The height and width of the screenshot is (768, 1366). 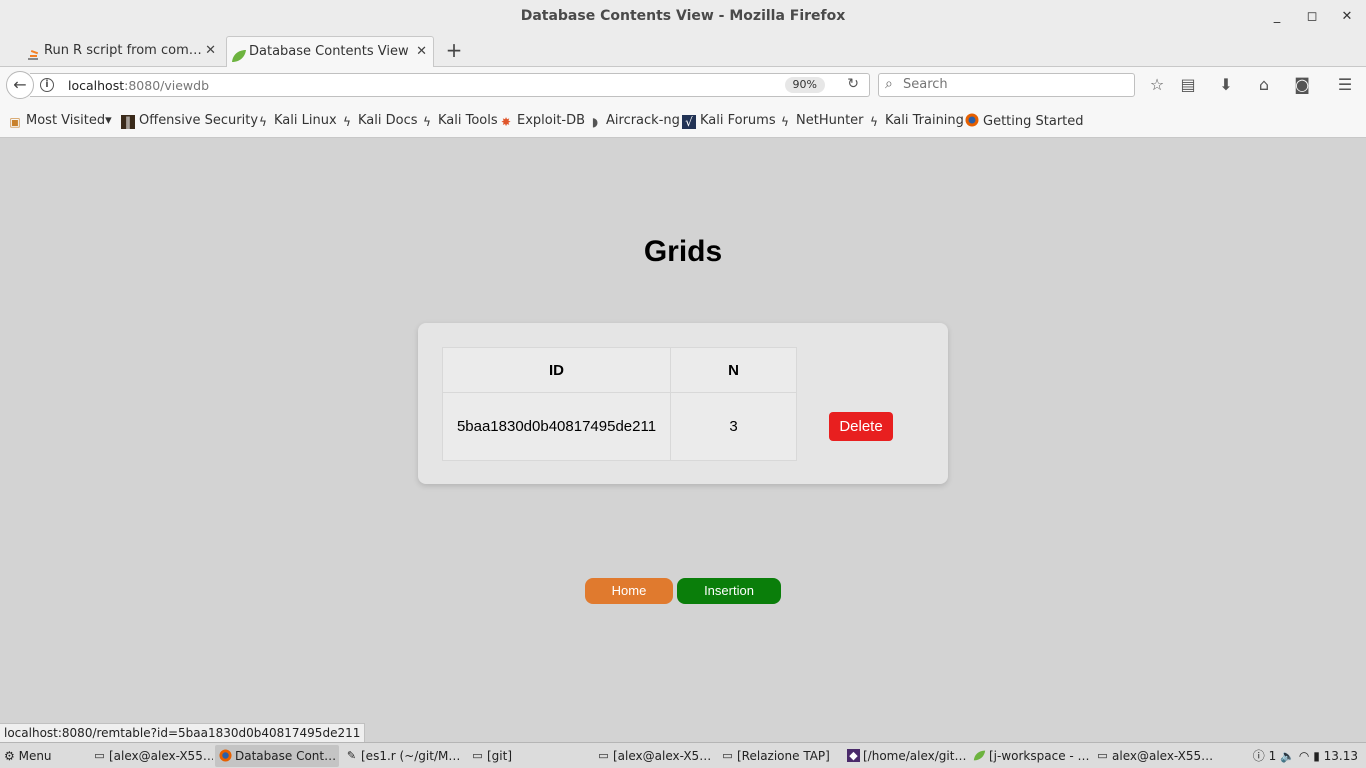 What do you see at coordinates (9, 756) in the screenshot?
I see `gear-icon: ⚙` at bounding box center [9, 756].